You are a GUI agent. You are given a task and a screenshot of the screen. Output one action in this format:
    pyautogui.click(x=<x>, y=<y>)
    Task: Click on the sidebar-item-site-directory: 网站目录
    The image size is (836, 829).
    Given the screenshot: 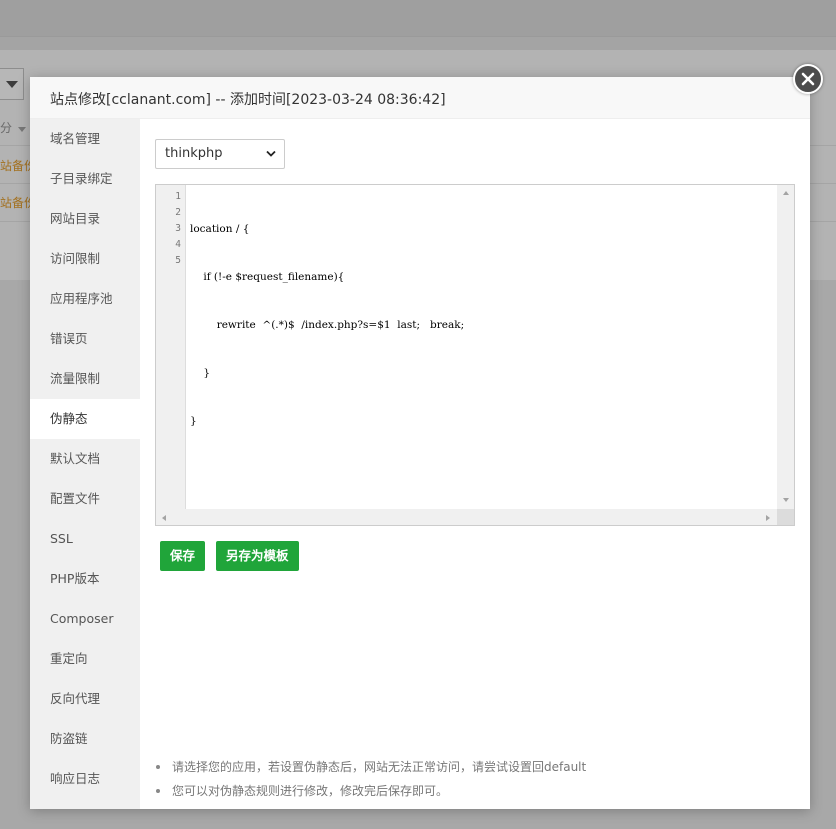 What is the action you would take?
    pyautogui.click(x=85, y=219)
    